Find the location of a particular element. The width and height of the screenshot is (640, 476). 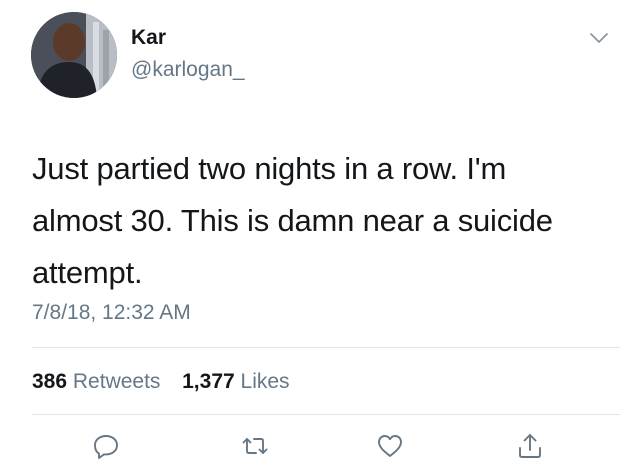

likes-label: Likes is located at coordinates (265, 381).